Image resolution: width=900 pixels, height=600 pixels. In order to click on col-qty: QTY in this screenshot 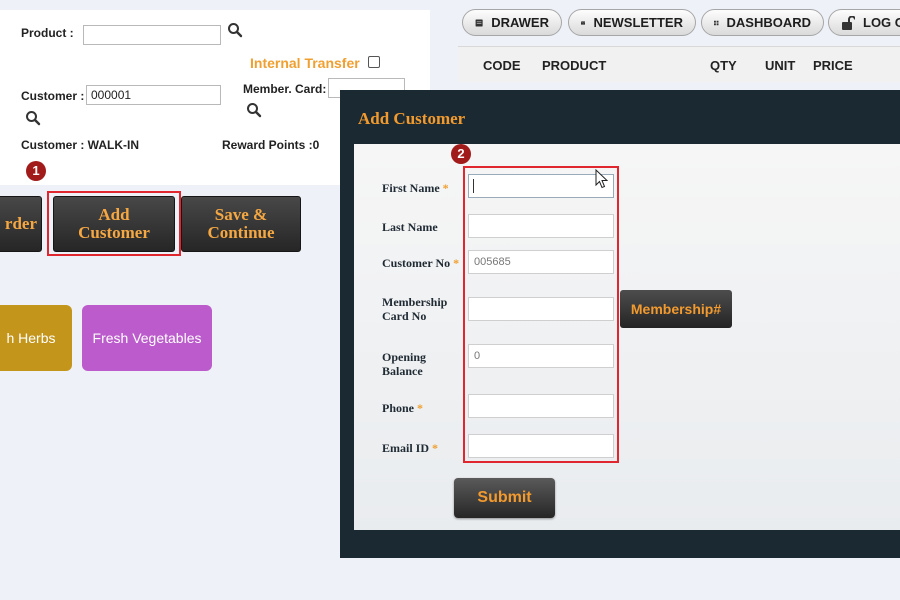, I will do `click(723, 65)`.